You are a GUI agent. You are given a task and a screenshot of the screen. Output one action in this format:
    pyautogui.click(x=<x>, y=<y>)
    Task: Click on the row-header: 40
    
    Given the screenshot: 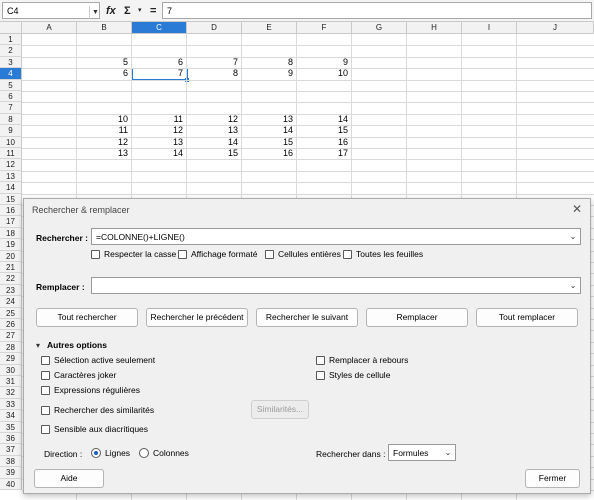 What is the action you would take?
    pyautogui.click(x=11, y=484)
    